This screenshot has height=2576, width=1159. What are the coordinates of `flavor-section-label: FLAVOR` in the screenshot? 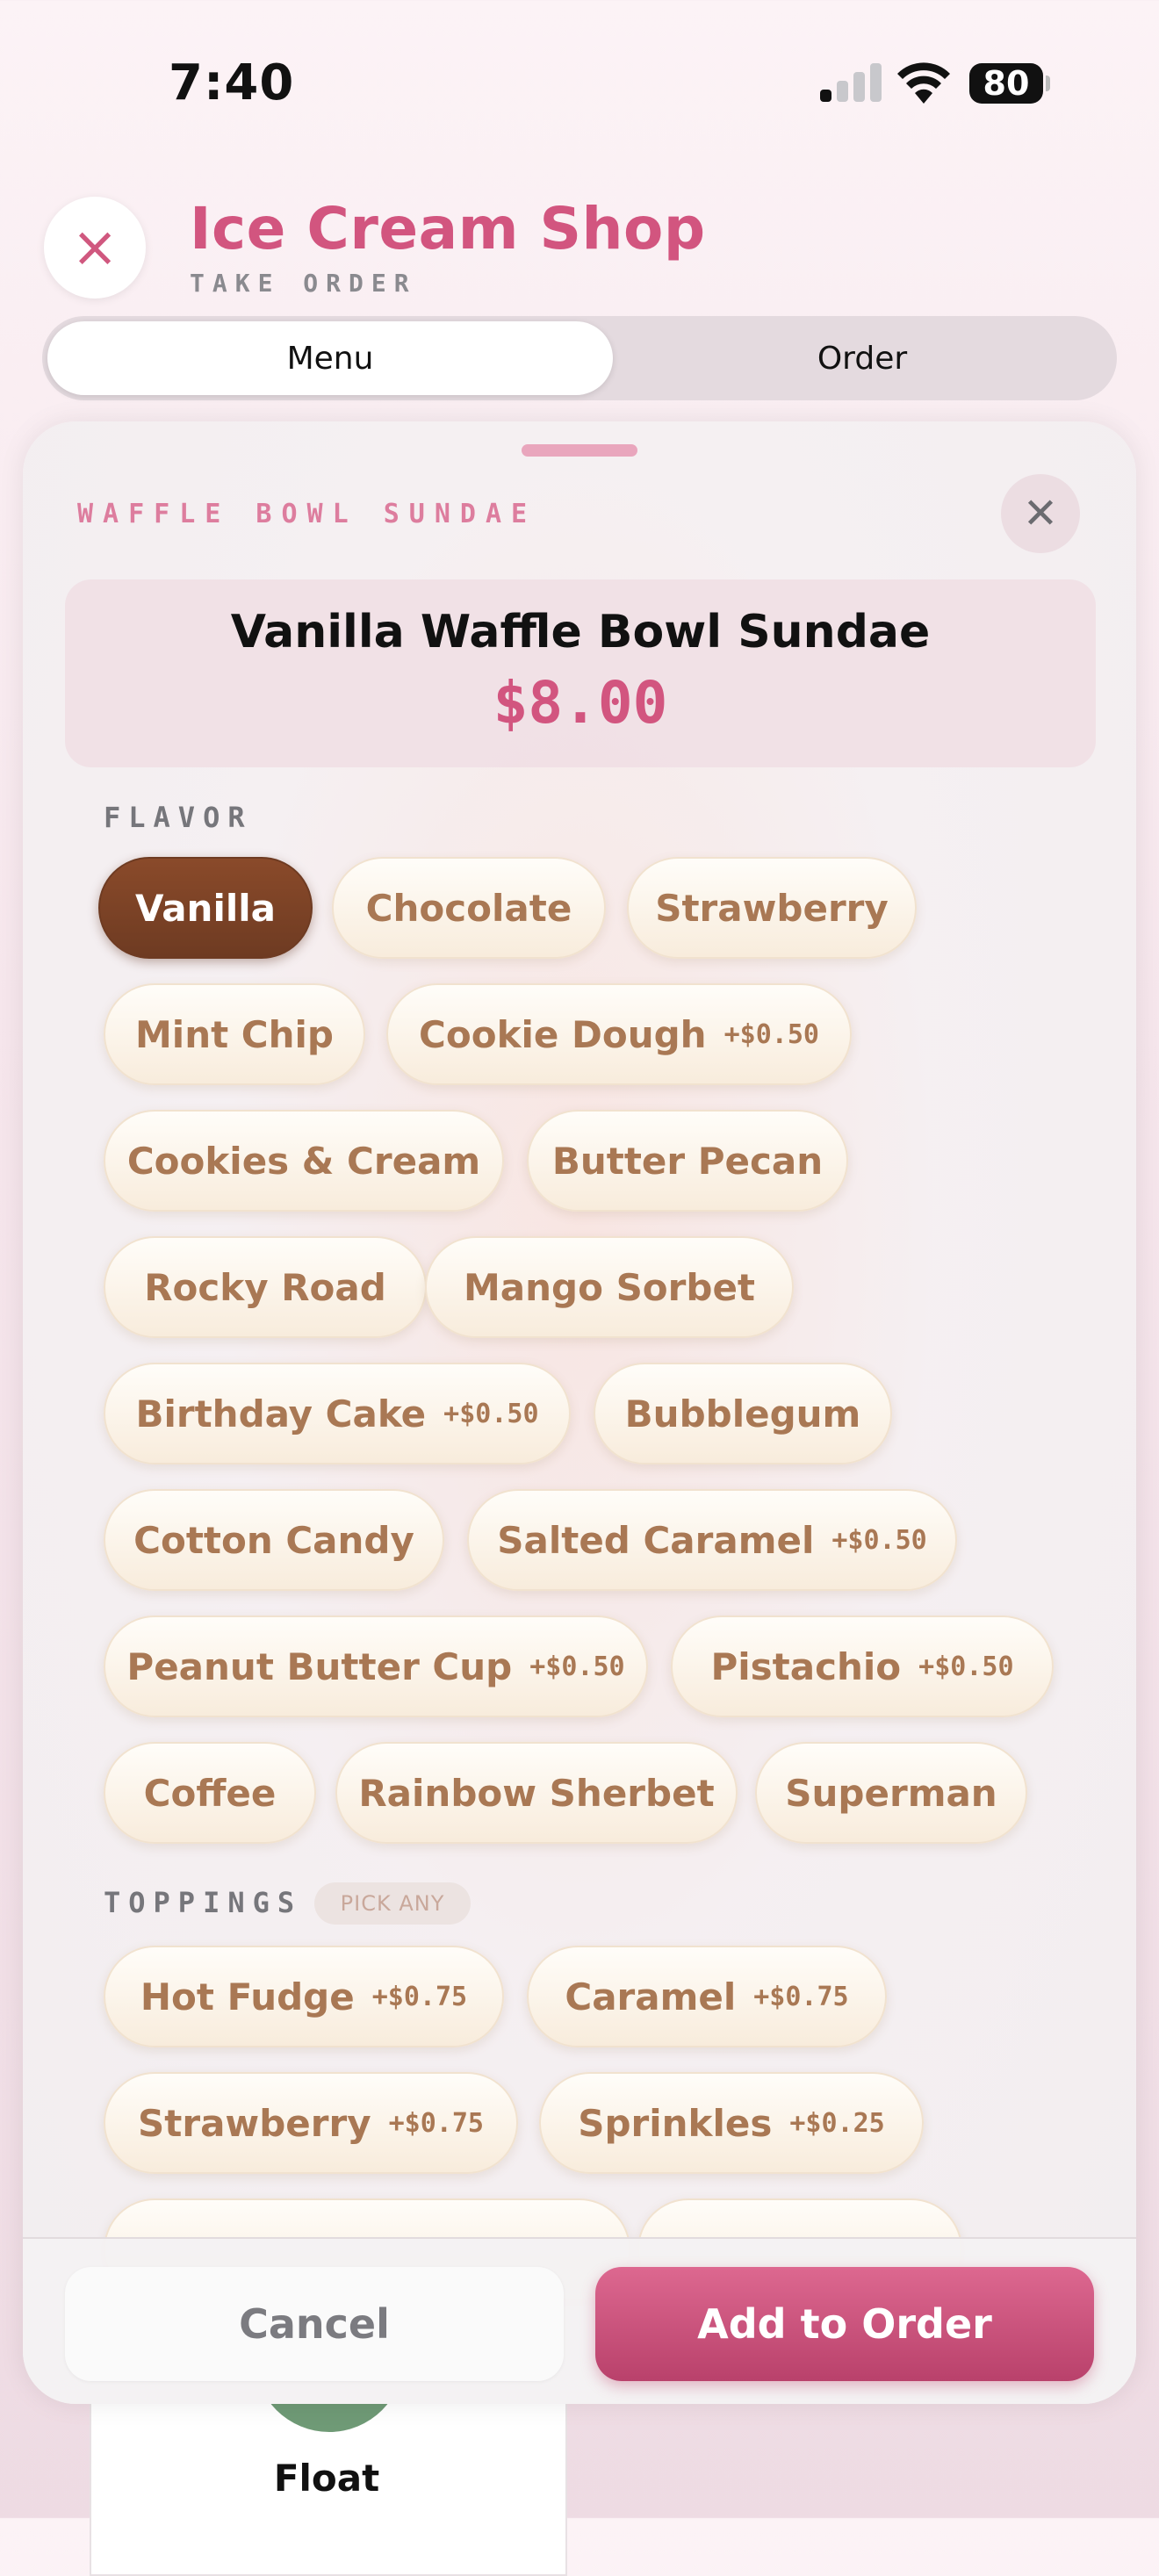 It's located at (178, 817).